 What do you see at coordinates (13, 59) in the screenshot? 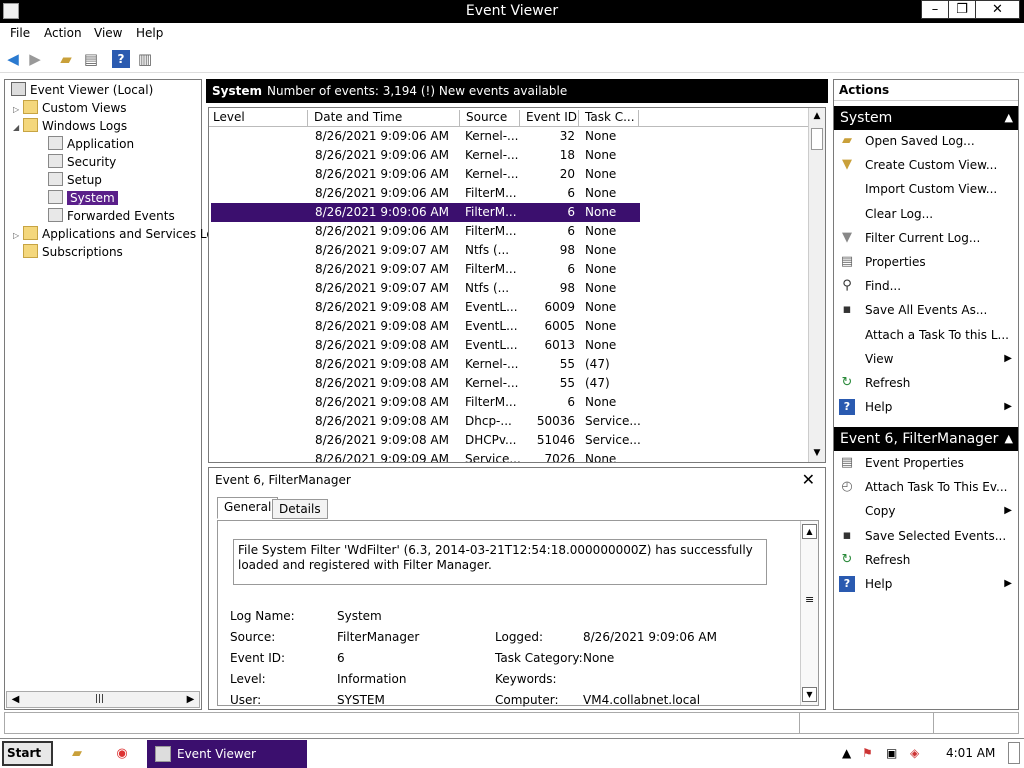
I see `back-arrow-icon: ◀` at bounding box center [13, 59].